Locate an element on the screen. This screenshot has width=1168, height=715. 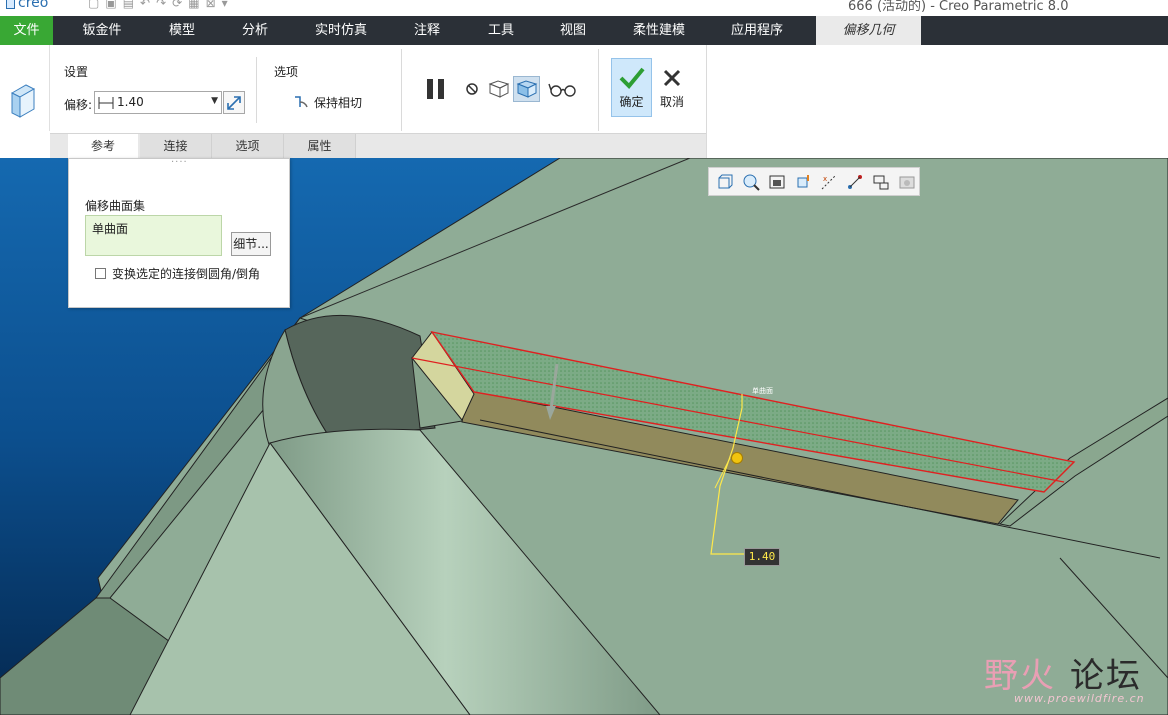
tab-applications: 应用程序 is located at coordinates (757, 30).